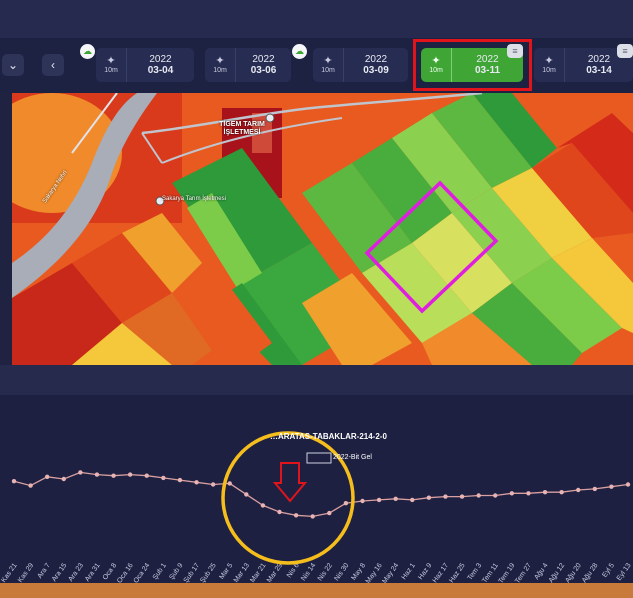 The height and width of the screenshot is (598, 633). I want to click on chevron-down-icon: ⌄, so click(13, 65).